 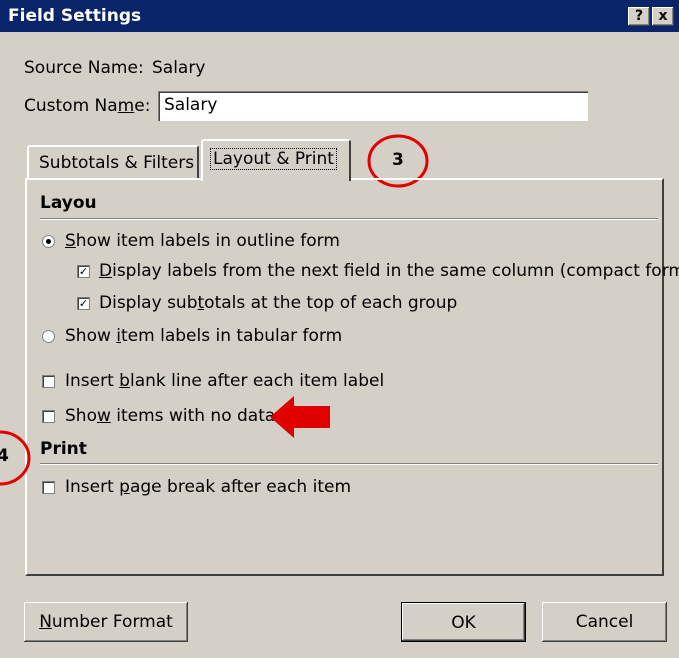 I want to click on tab-layout-print: Layout & Print, so click(x=276, y=160).